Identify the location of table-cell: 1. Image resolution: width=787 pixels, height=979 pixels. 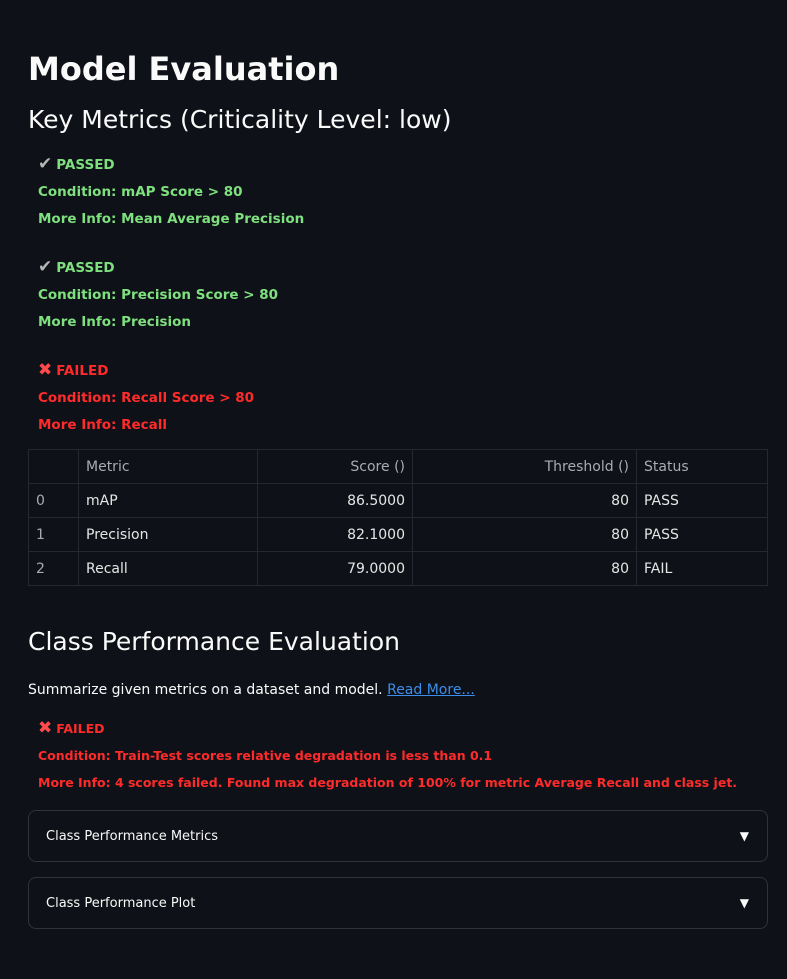
(53, 534).